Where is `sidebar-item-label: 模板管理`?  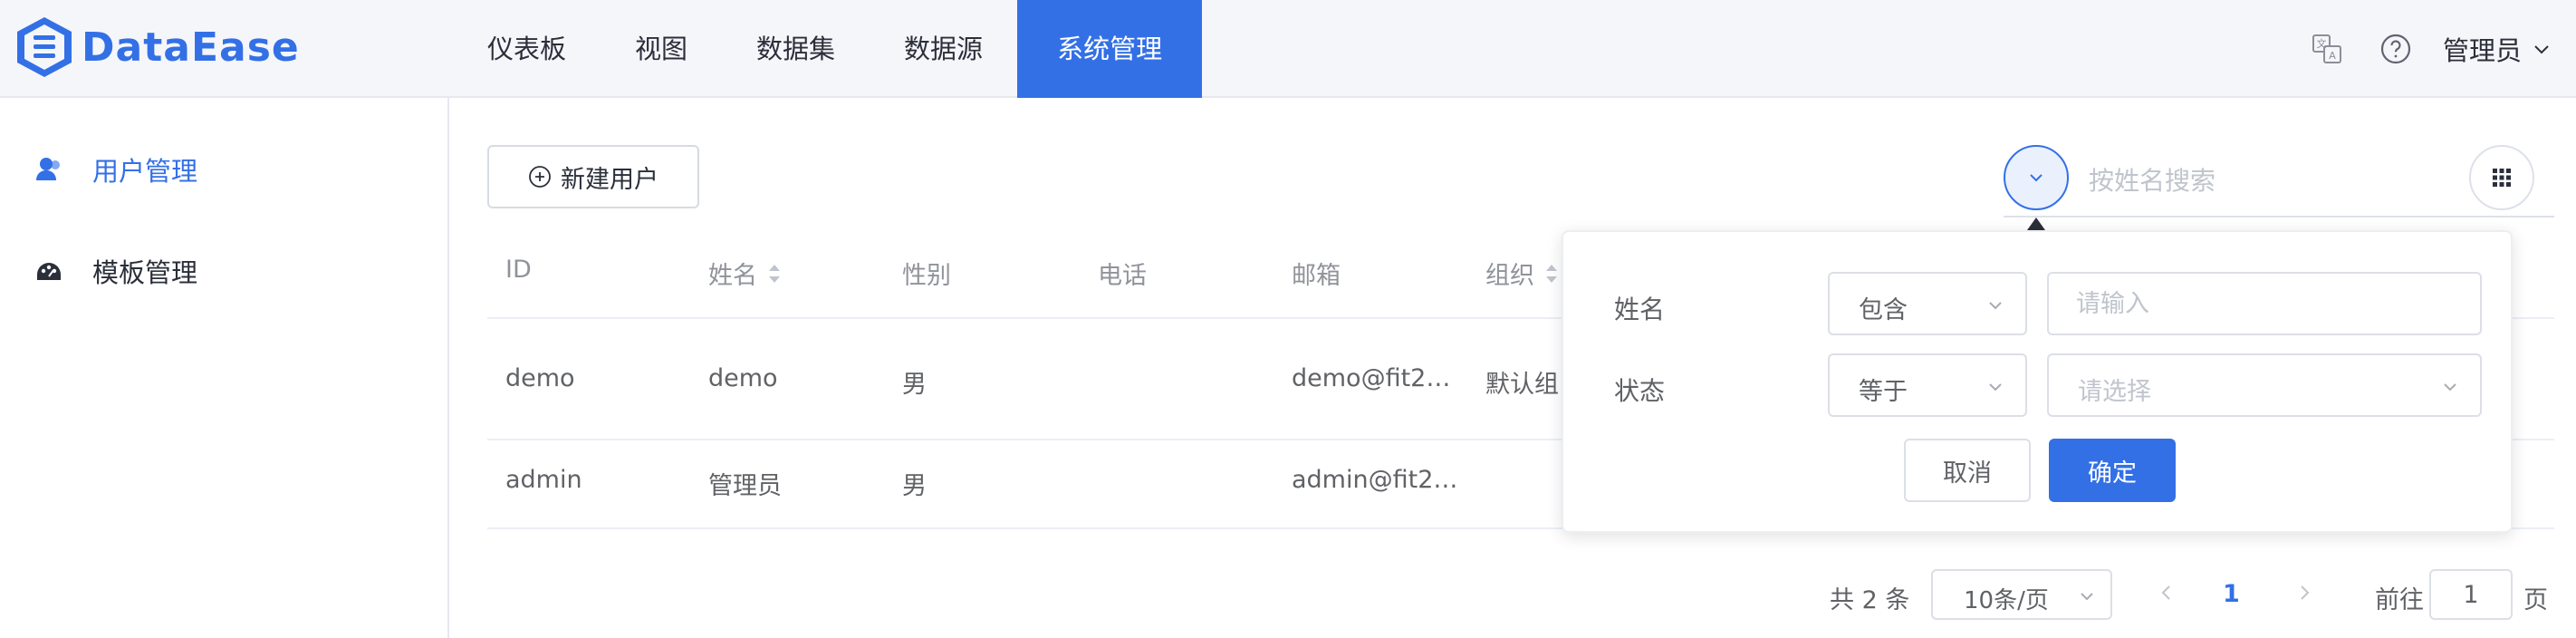
sidebar-item-label: 模板管理 is located at coordinates (145, 272).